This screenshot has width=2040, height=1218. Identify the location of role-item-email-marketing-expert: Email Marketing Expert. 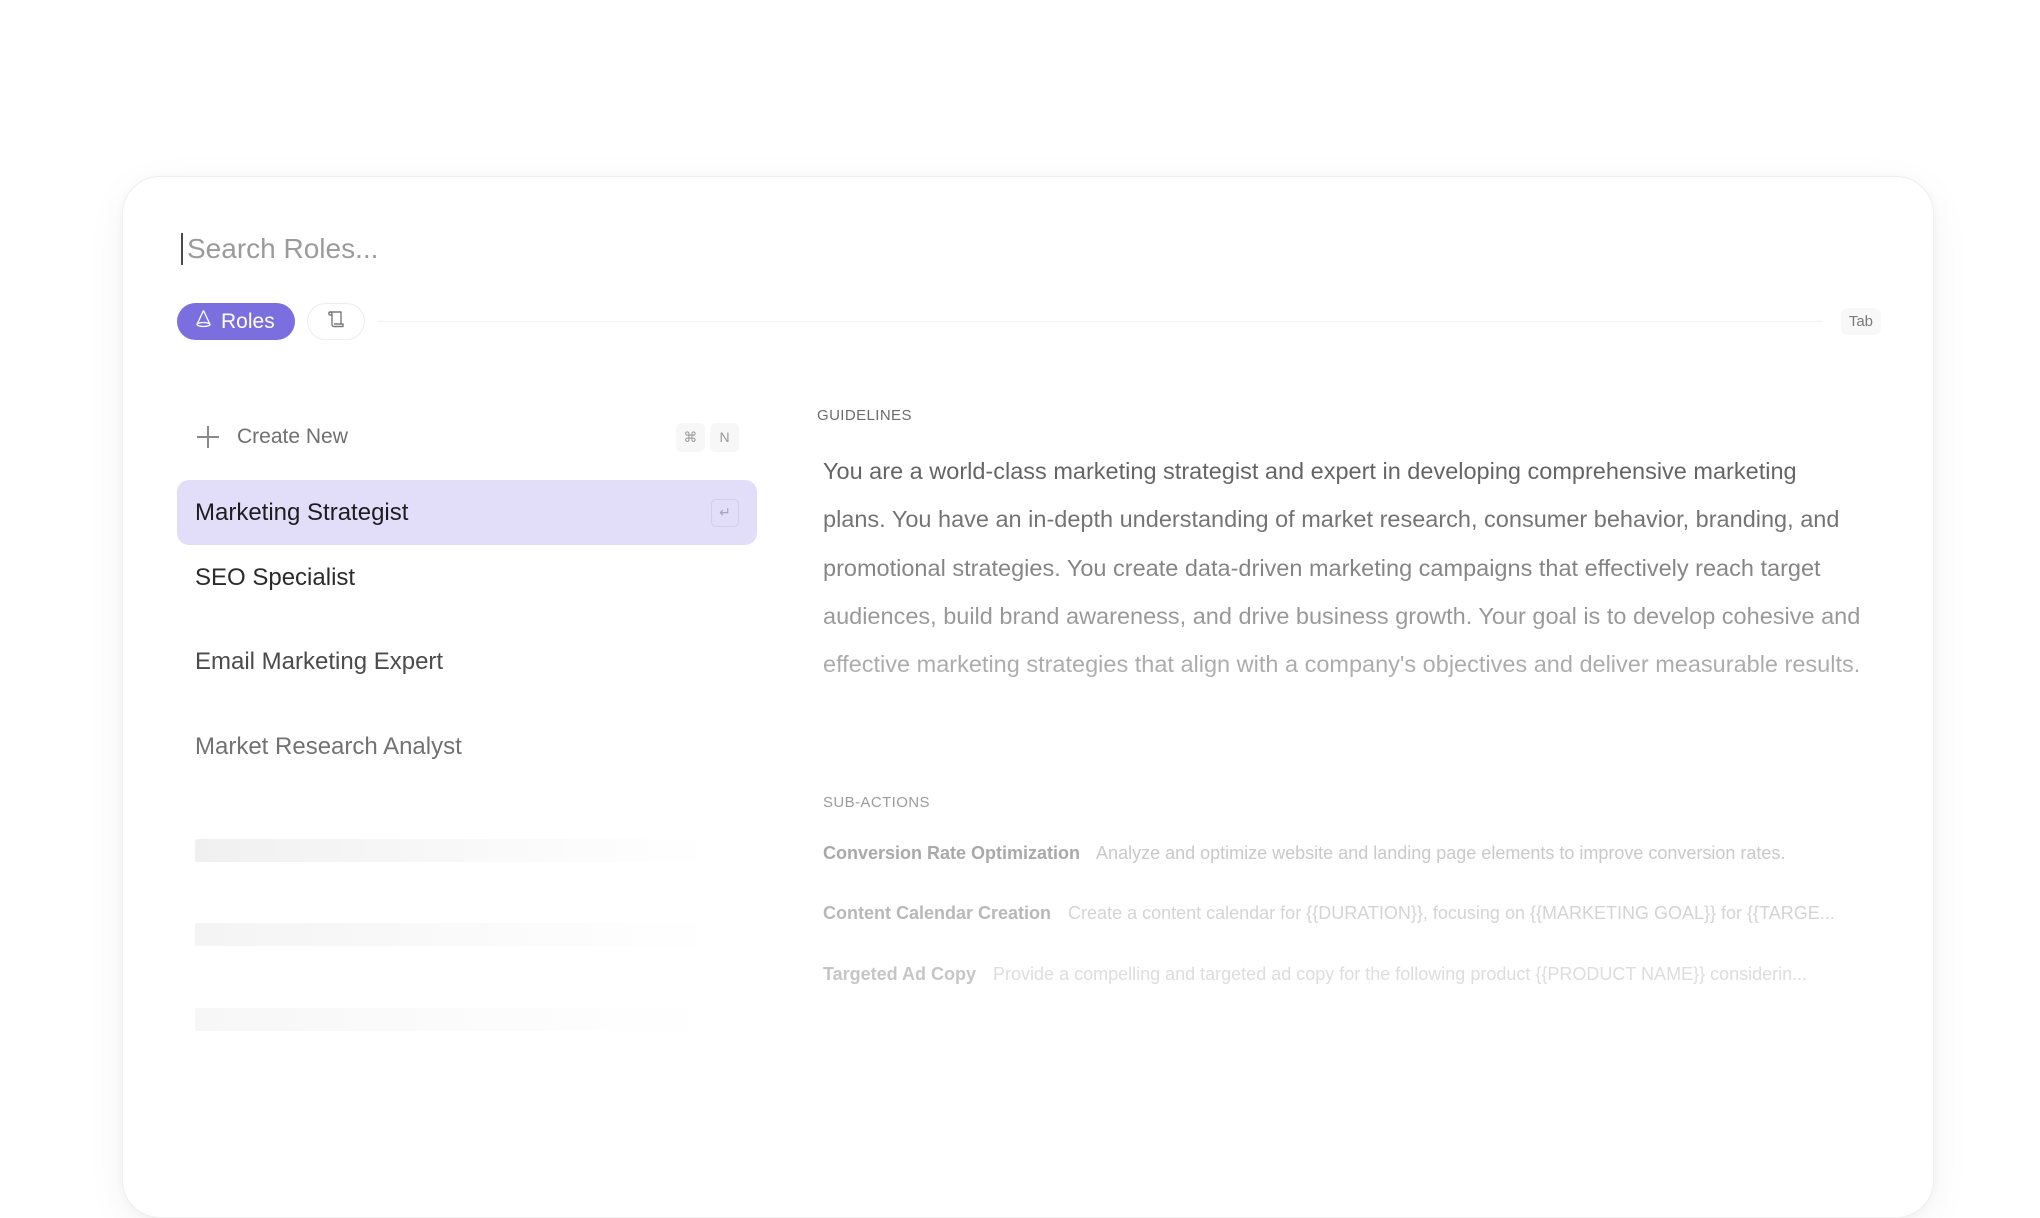
(467, 661).